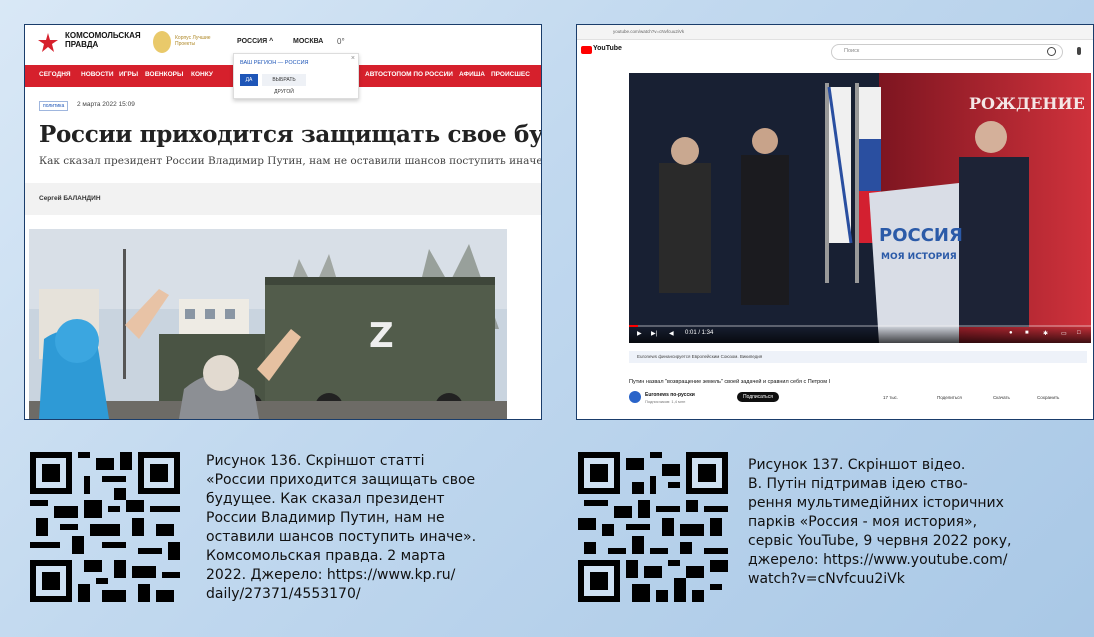 The image size is (1094, 637). I want to click on article-title: России приходится защищать свое будущее, so click(290, 134).